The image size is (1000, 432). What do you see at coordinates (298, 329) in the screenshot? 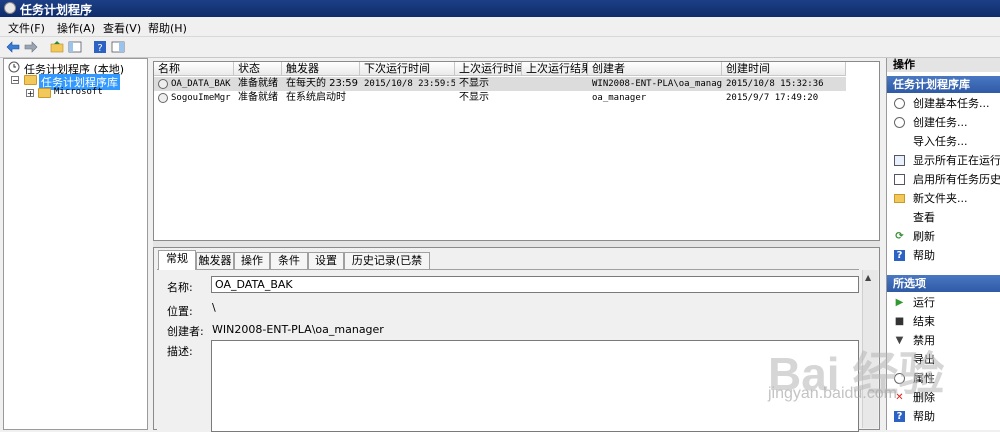
I see `author-value: WIN2008-ENT-PLA\oa_manager` at bounding box center [298, 329].